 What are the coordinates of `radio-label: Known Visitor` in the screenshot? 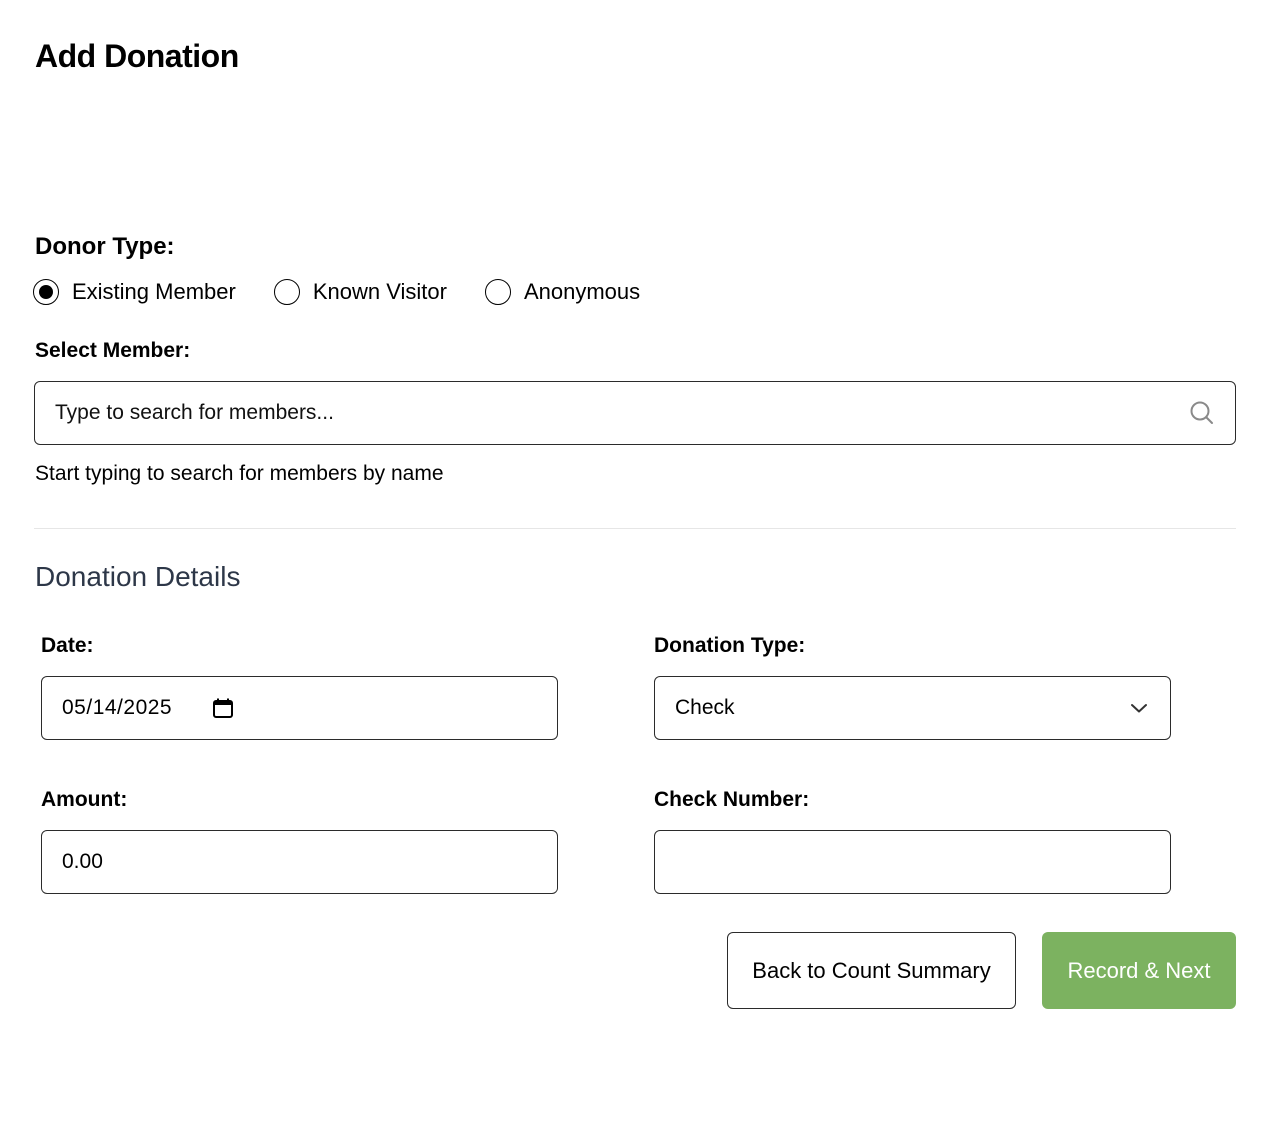 It's located at (379, 291).